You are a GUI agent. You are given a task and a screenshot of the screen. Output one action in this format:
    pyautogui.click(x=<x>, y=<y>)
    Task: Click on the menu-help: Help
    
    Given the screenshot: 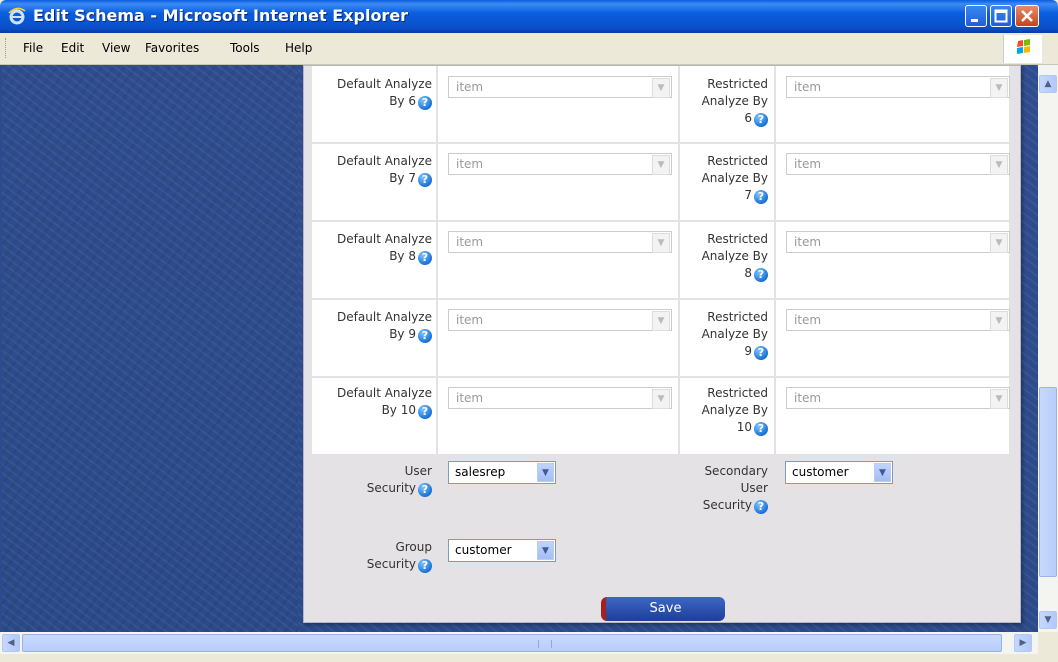 What is the action you would take?
    pyautogui.click(x=298, y=48)
    